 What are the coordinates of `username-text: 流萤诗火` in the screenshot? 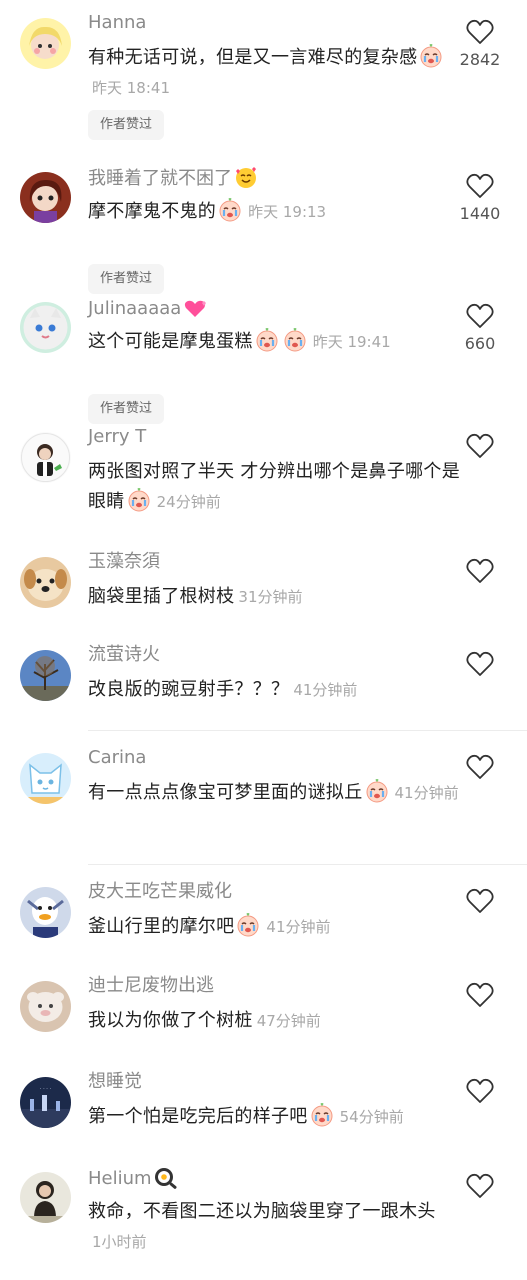 It's located at (124, 654).